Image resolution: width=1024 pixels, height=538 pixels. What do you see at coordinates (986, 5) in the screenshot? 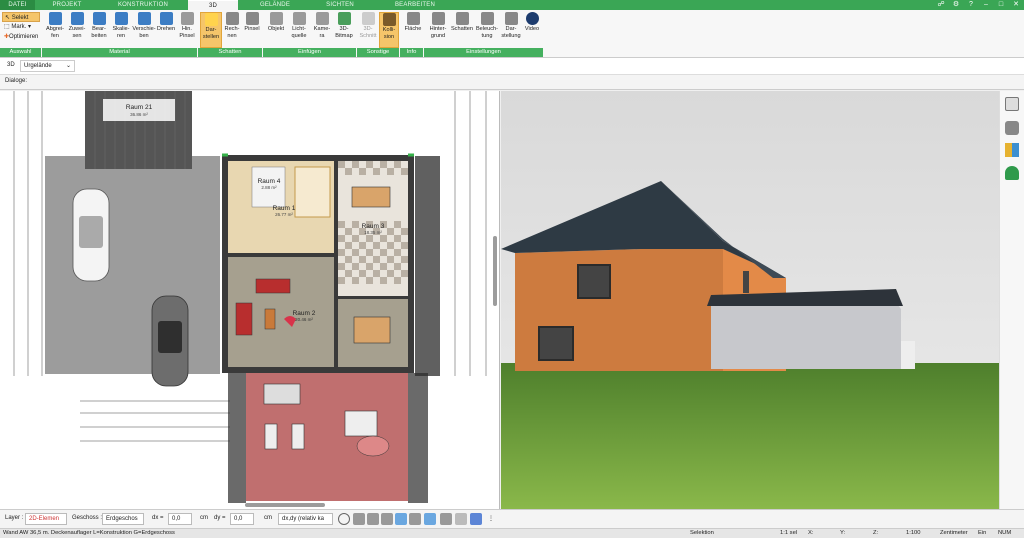
I see `minimize-icon: –` at bounding box center [986, 5].